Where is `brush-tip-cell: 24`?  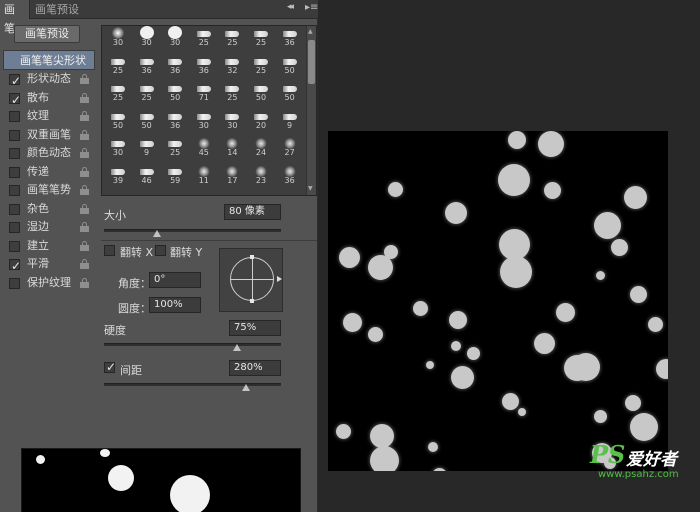 brush-tip-cell: 24 is located at coordinates (261, 148).